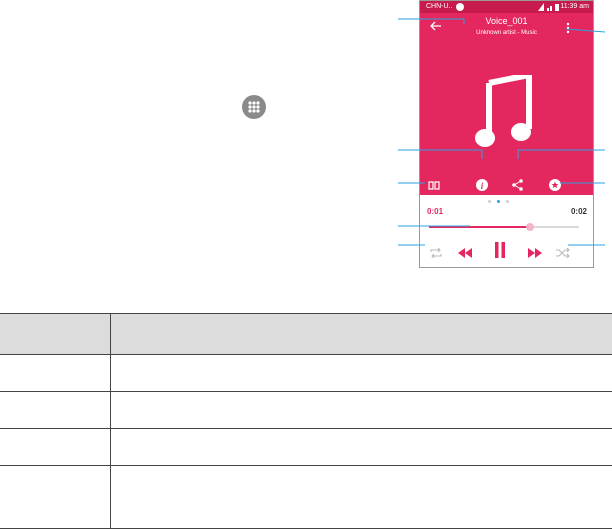 The image size is (612, 529). Describe the element at coordinates (440, 154) in the screenshot. I see `callout-info` at that location.